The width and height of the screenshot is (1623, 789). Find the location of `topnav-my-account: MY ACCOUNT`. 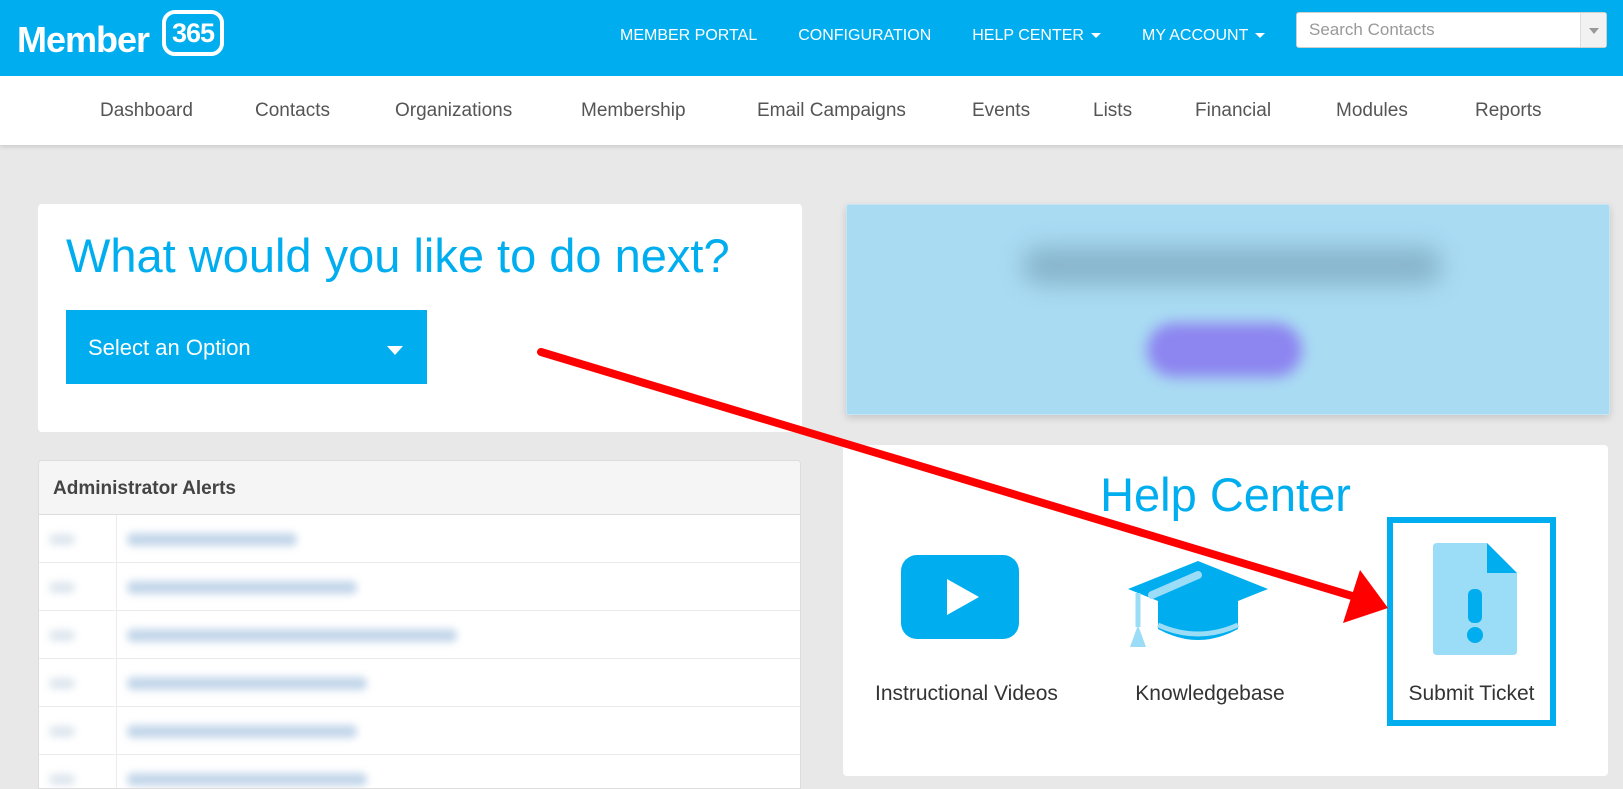

topnav-my-account: MY ACCOUNT is located at coordinates (1203, 36).